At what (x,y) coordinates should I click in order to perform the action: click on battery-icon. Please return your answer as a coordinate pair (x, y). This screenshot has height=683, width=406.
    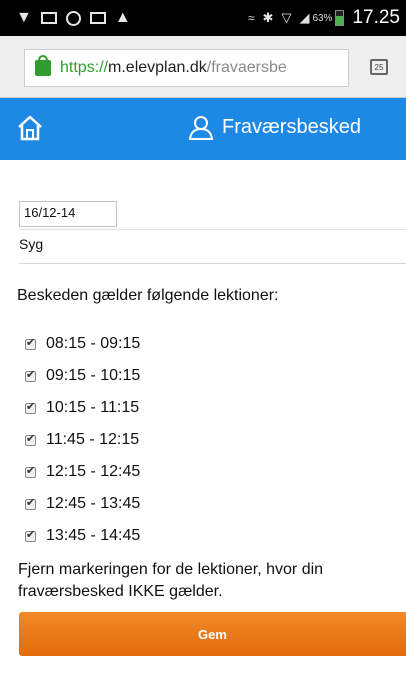
    Looking at the image, I should click on (340, 18).